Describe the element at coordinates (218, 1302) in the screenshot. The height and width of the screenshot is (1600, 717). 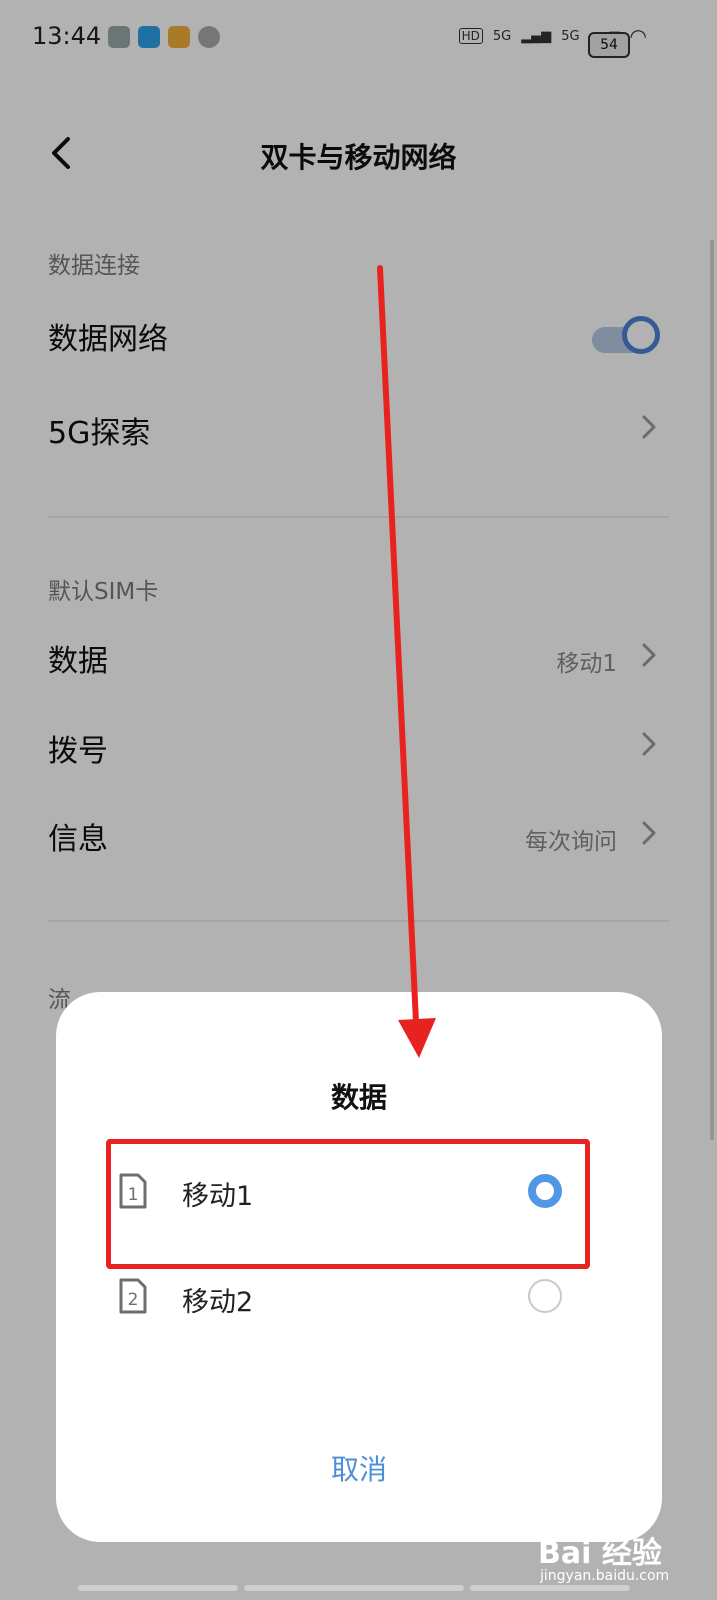
I see `option-label: 移动2` at that location.